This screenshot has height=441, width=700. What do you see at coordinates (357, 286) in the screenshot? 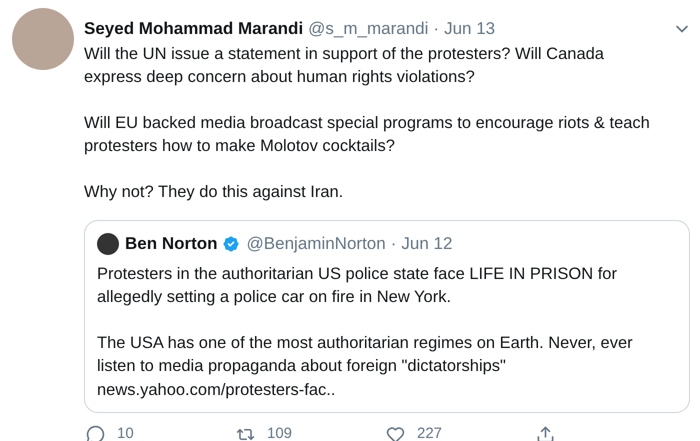
I see `quoted-tweet-text: Protesters in the authoritarian US police state face LIFE IN PRISON for allegedly setting a police car on fire in New York.` at bounding box center [357, 286].